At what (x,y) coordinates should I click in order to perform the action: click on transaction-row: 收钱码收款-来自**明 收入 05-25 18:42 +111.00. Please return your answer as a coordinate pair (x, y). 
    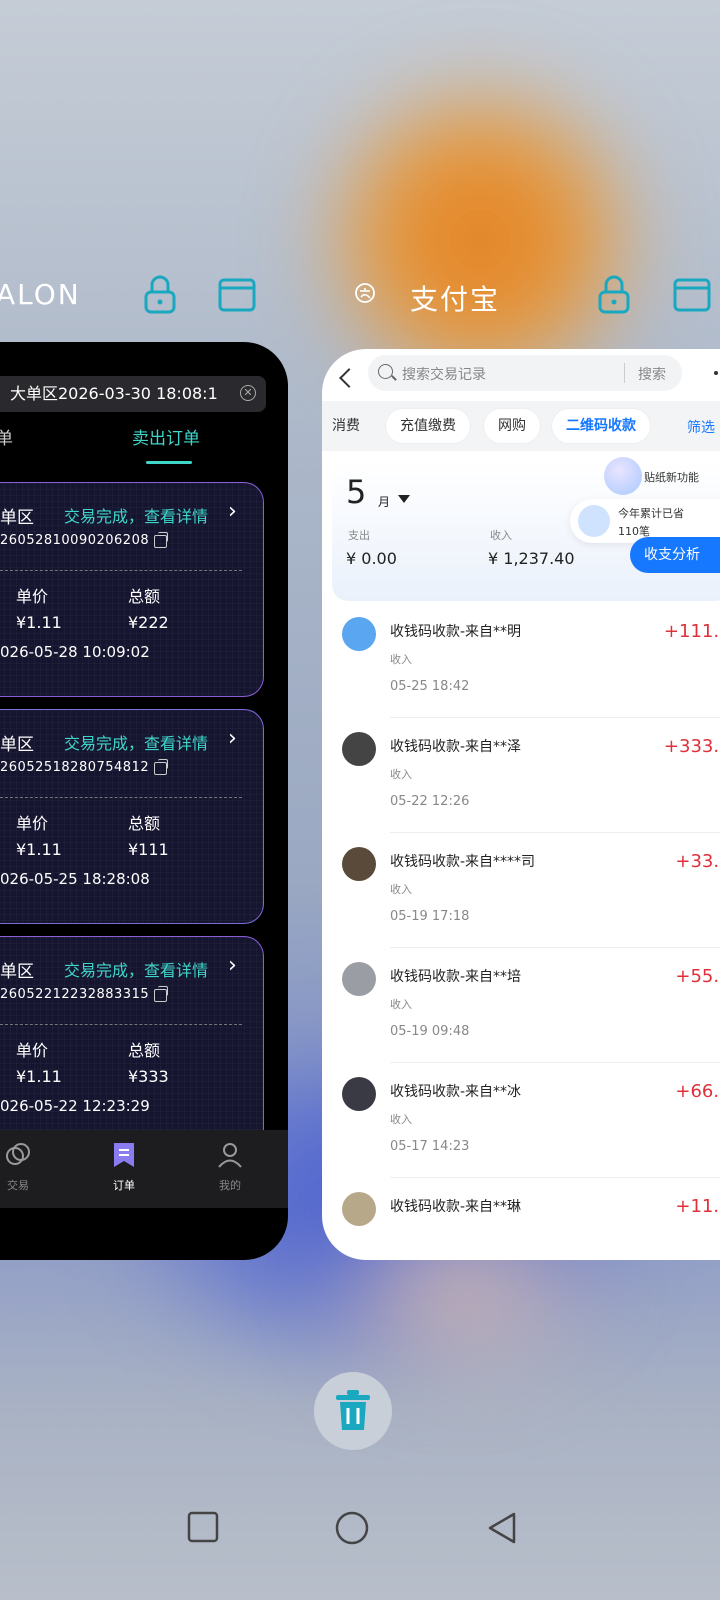
    Looking at the image, I should click on (521, 660).